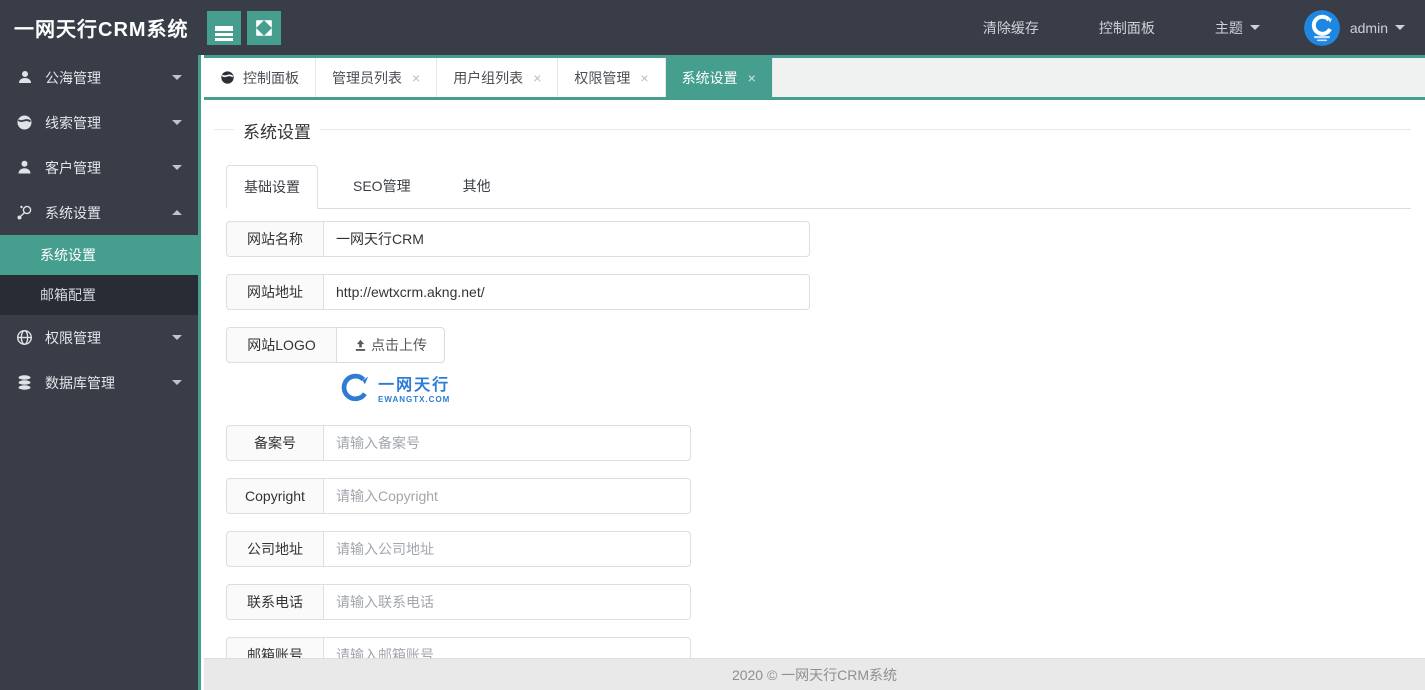 The width and height of the screenshot is (1425, 690). What do you see at coordinates (274, 496) in the screenshot?
I see `copyright-label: Copyright` at bounding box center [274, 496].